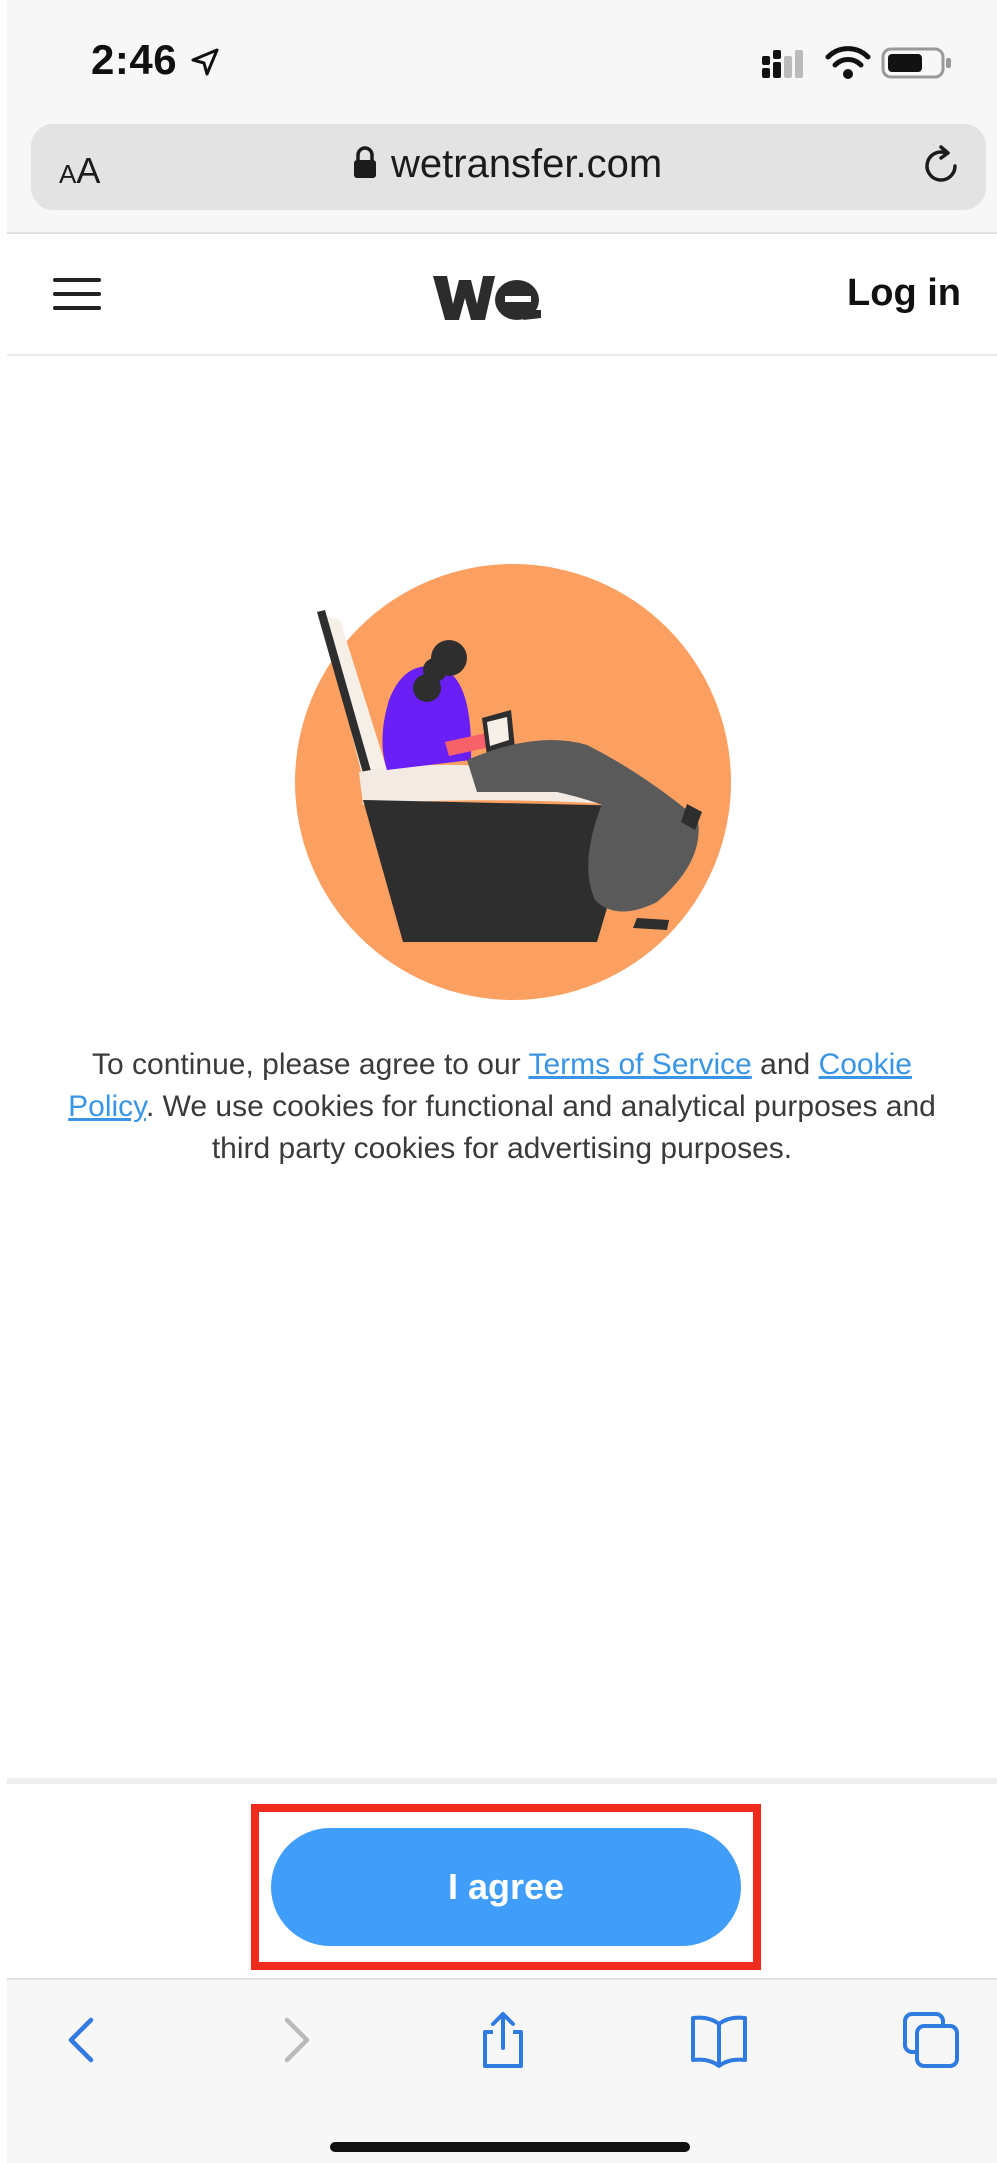 This screenshot has height=2163, width=997. What do you see at coordinates (295, 2040) in the screenshot?
I see `forward-icon` at bounding box center [295, 2040].